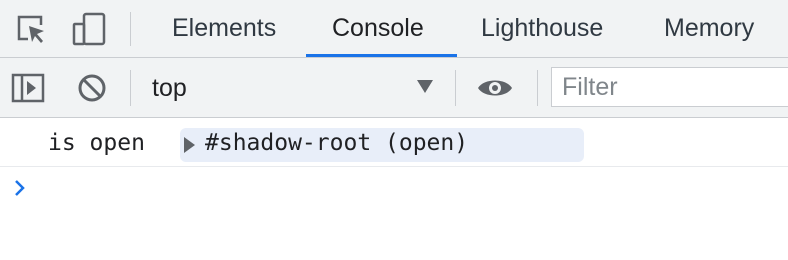 The height and width of the screenshot is (260, 788). I want to click on tab-memory: Memory, so click(709, 28).